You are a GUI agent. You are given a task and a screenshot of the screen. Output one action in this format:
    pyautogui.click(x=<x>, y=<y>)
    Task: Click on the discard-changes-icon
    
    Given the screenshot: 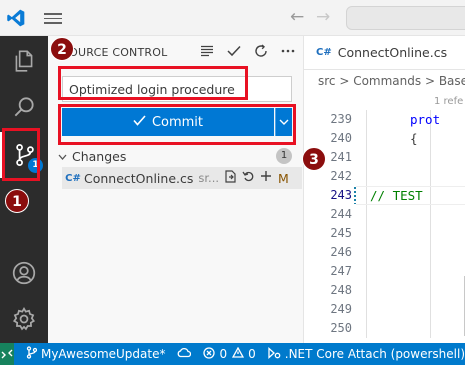 What is the action you would take?
    pyautogui.click(x=248, y=178)
    